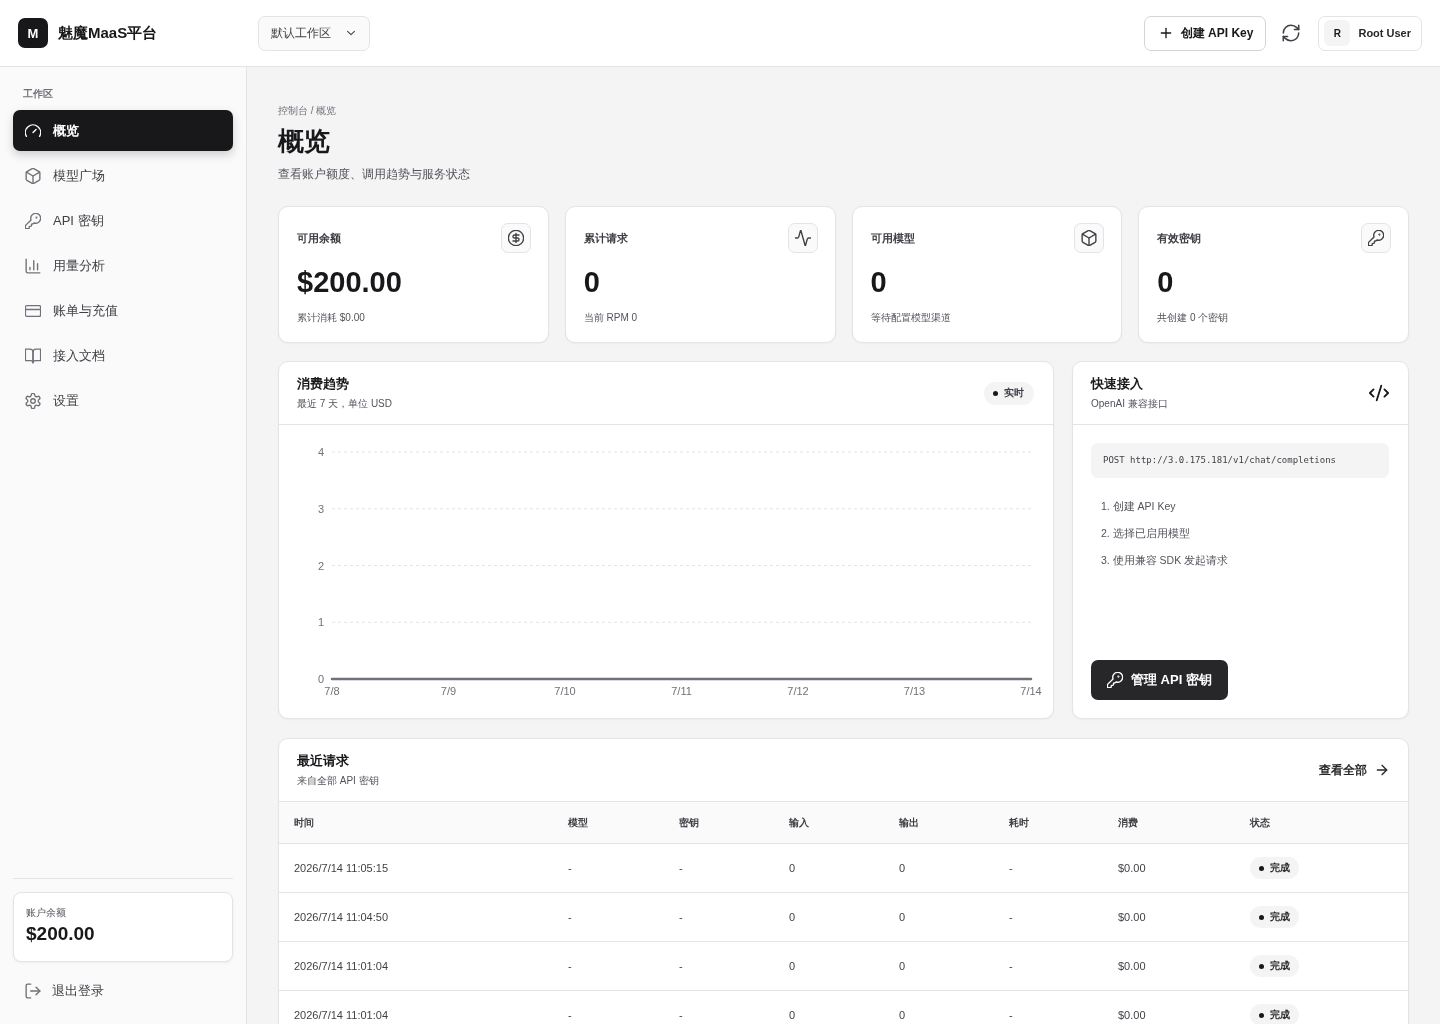 This screenshot has width=1440, height=1024. What do you see at coordinates (1291, 33) in the screenshot?
I see `refresh-icon` at bounding box center [1291, 33].